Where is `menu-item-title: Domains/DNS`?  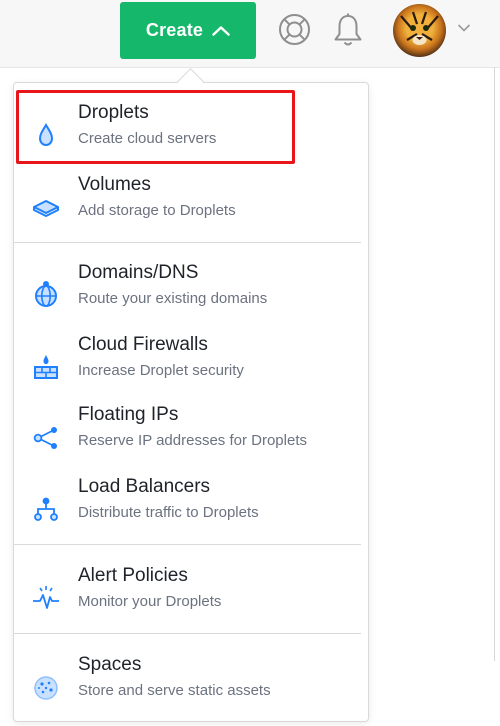 menu-item-title: Domains/DNS is located at coordinates (138, 272).